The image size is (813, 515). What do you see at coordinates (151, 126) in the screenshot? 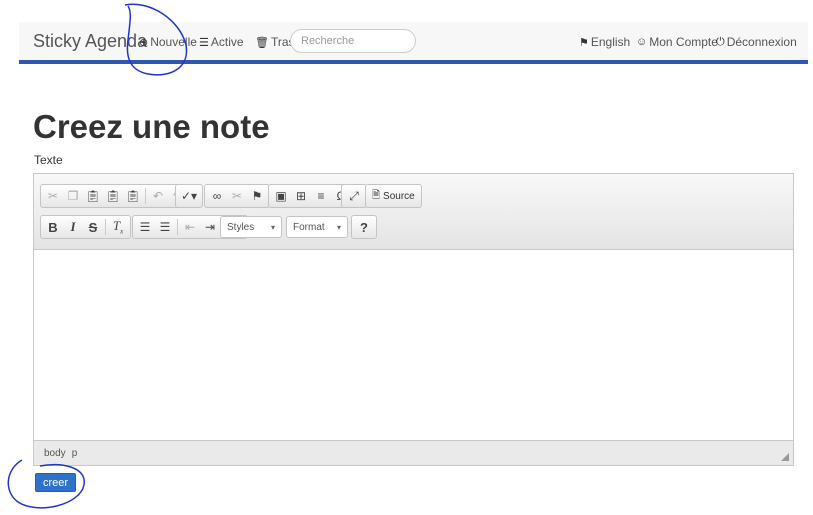
I see `page-title: Creez une note` at bounding box center [151, 126].